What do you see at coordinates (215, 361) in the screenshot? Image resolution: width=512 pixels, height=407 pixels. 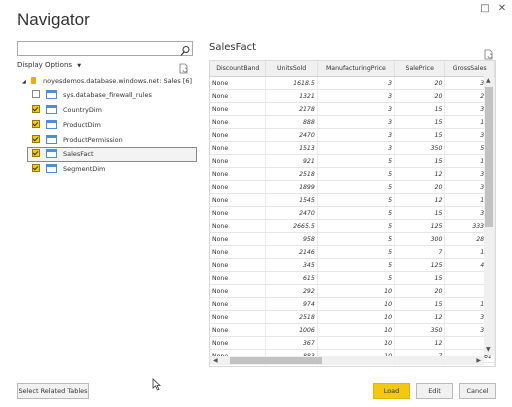 I see `scroll-left-icon: ◀` at bounding box center [215, 361].